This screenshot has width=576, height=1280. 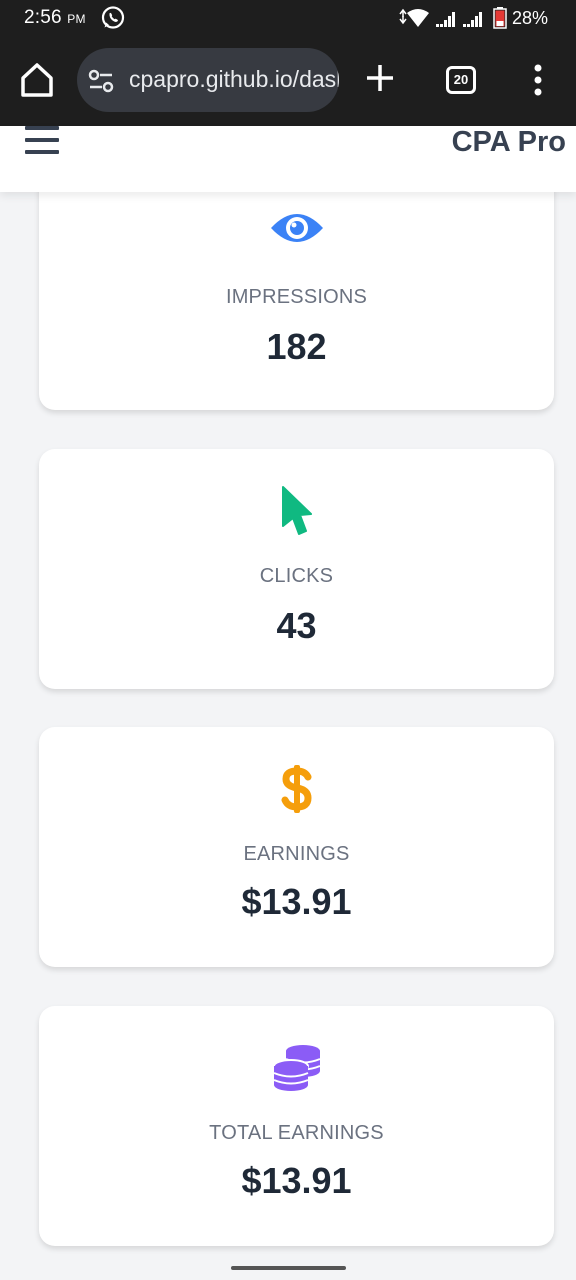 I want to click on cursor-icon, so click(x=296, y=510).